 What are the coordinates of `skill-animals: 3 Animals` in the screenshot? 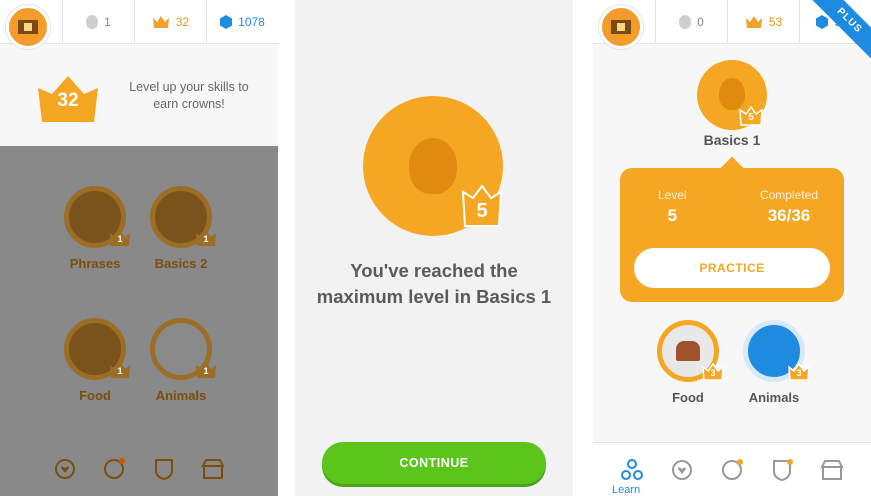 It's located at (774, 362).